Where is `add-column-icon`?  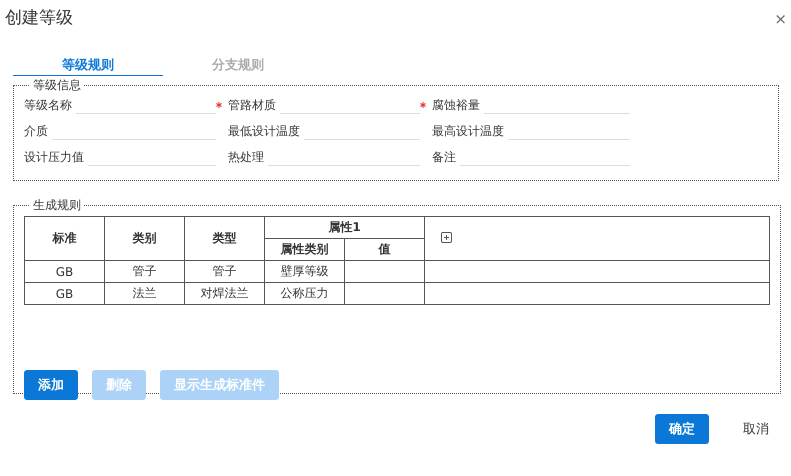 add-column-icon is located at coordinates (446, 237).